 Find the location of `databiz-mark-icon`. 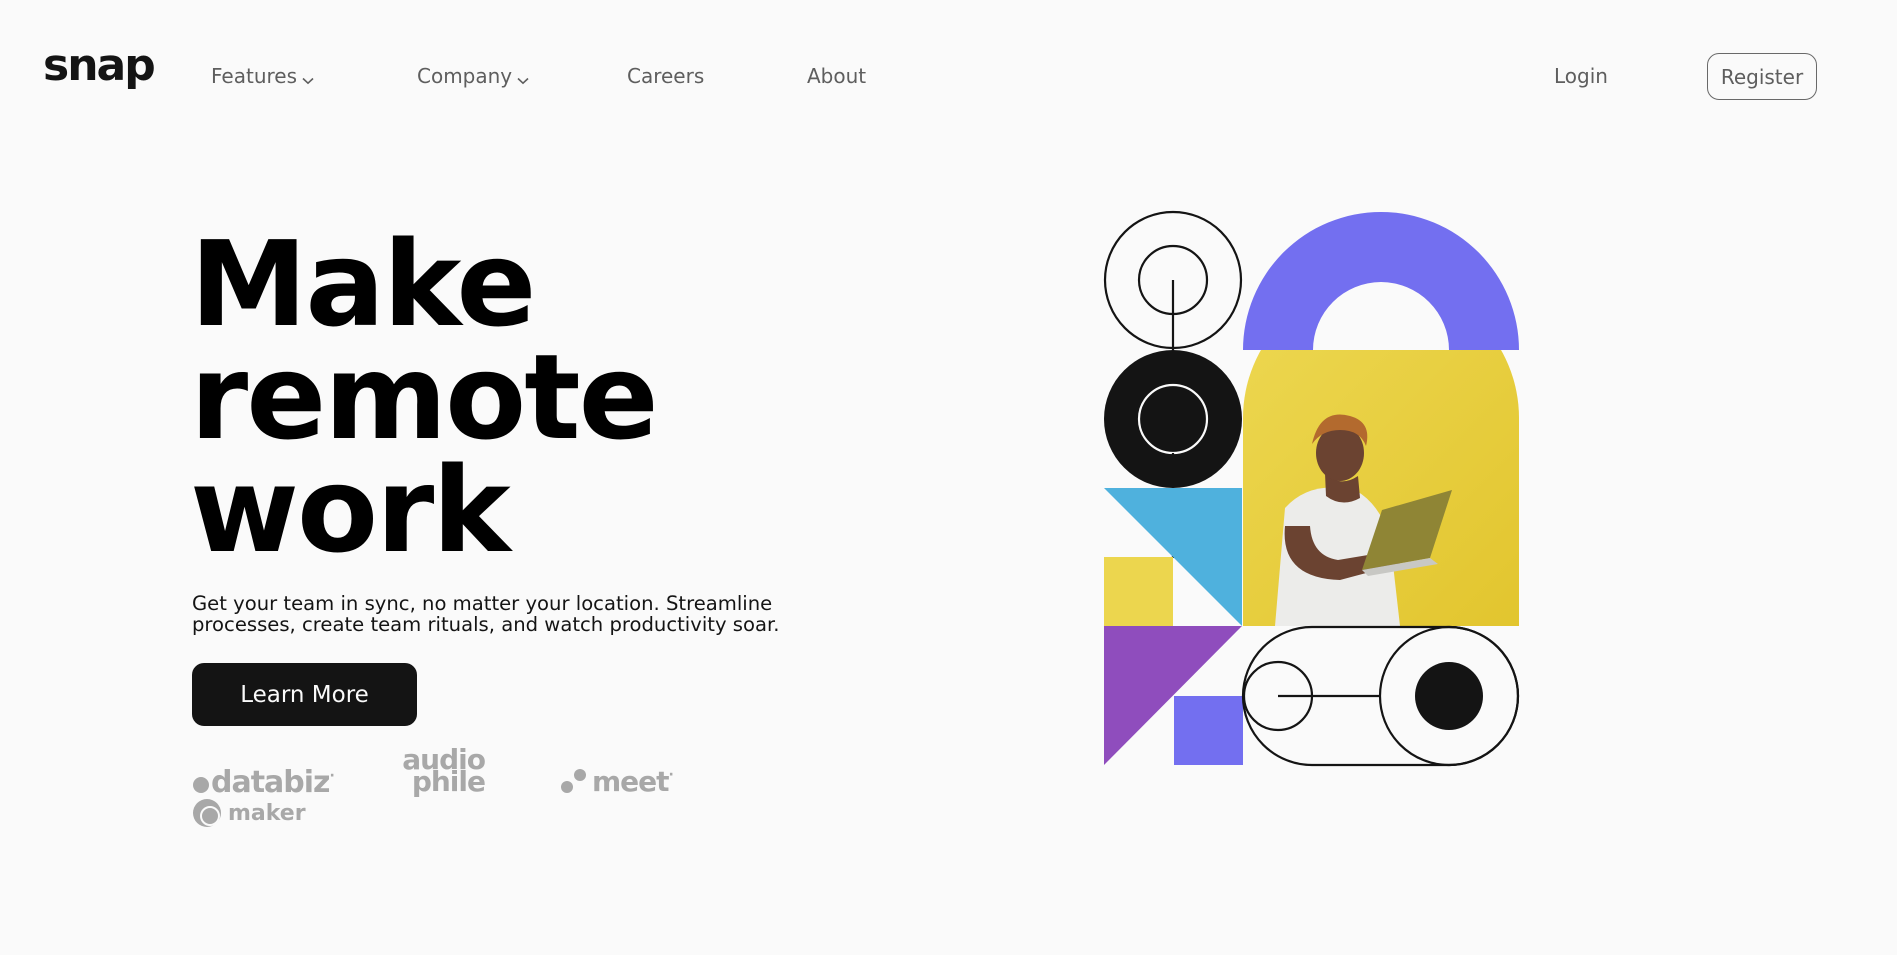

databiz-mark-icon is located at coordinates (201, 785).